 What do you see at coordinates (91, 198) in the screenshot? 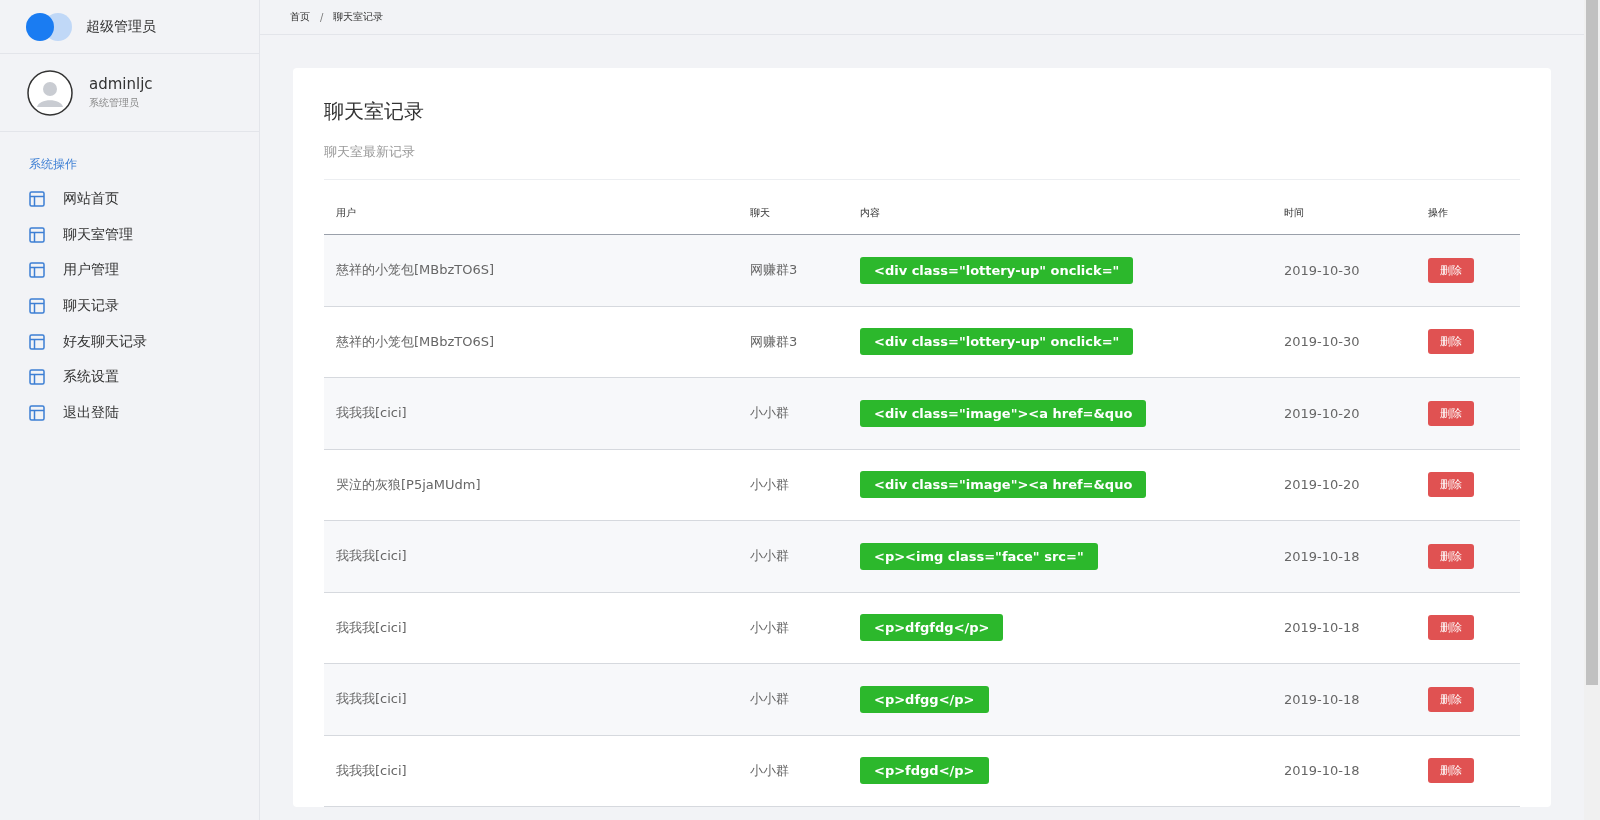
I see `menu-label: 网站首页` at bounding box center [91, 198].